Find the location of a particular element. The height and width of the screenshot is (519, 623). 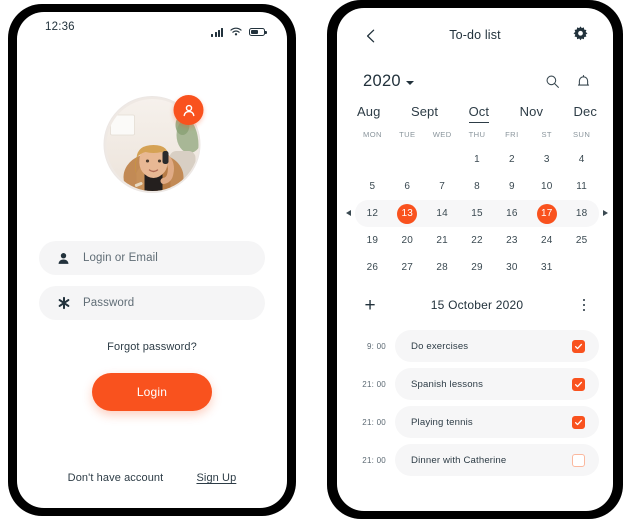

sign-up-link: Sign Up is located at coordinates (216, 478).